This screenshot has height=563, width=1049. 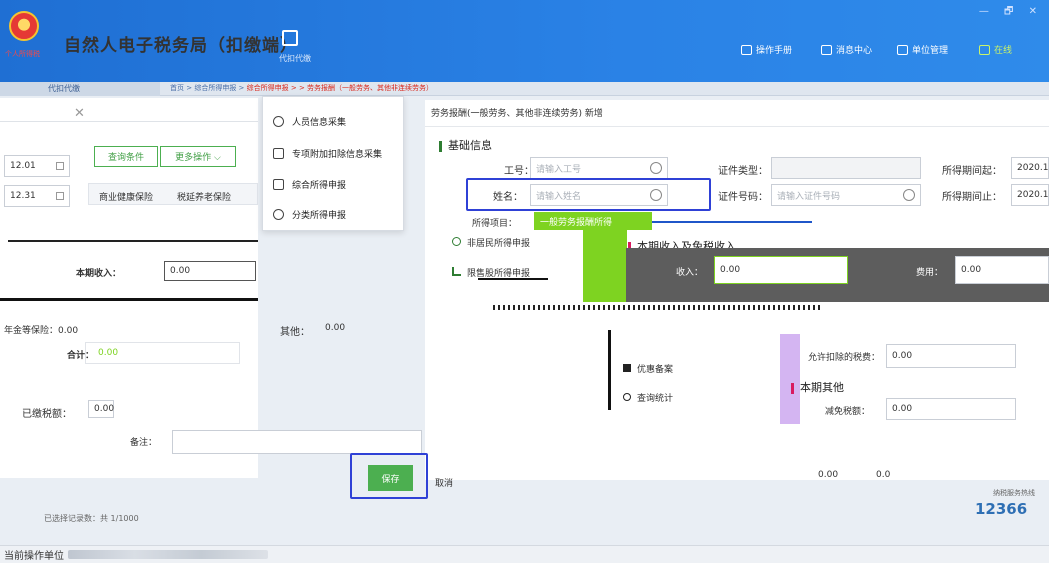 I want to click on menu-item-special-deduction: 专项附加扣除信息采集, so click(x=333, y=153).